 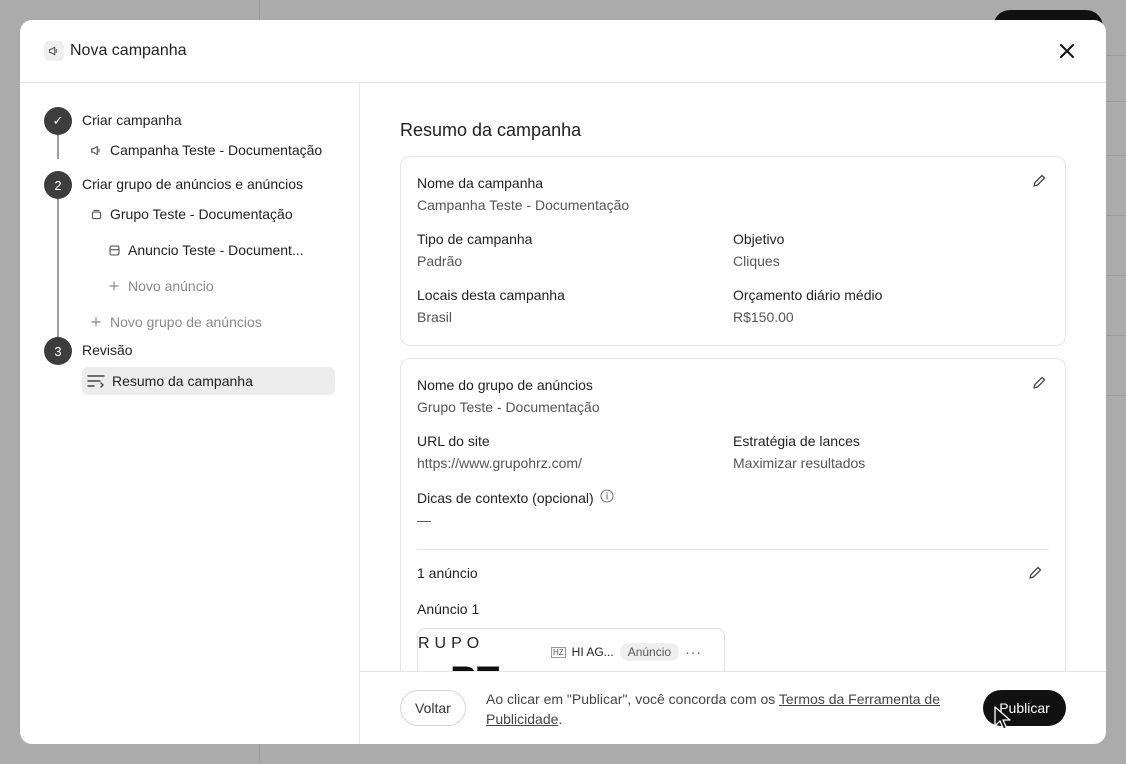 I want to click on summary-icon, so click(x=96, y=381).